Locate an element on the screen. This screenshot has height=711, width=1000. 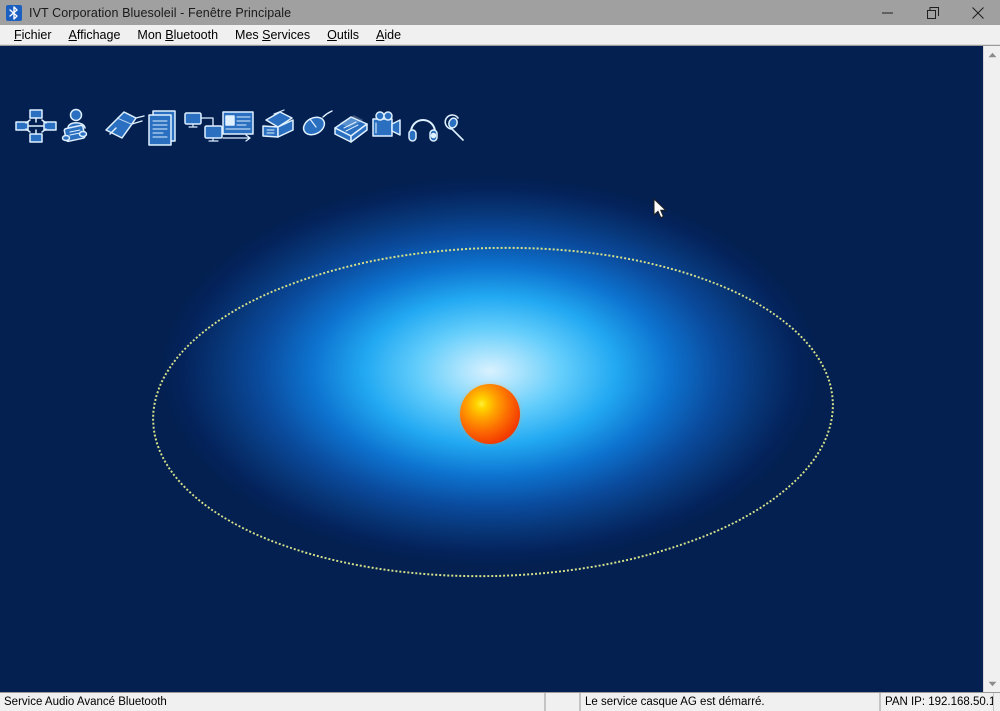
mouse-cursor is located at coordinates (660, 208).